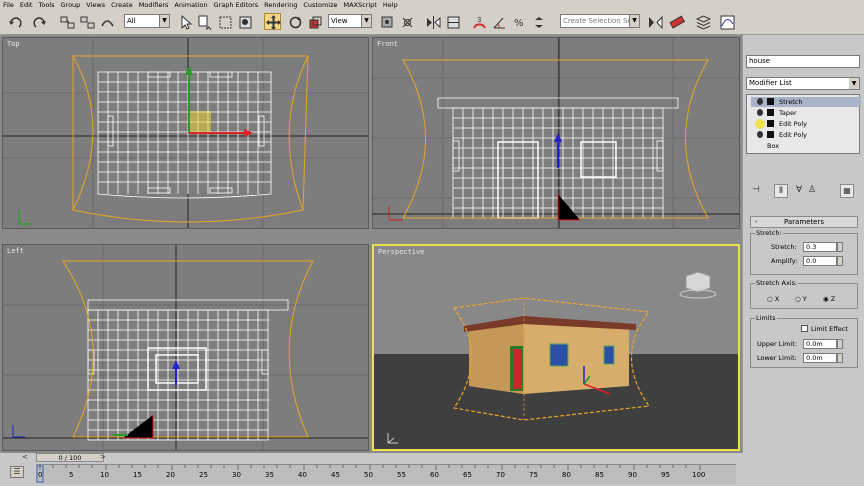 The height and width of the screenshot is (486, 864). I want to click on snaps-toggle-icon: 3, so click(478, 21).